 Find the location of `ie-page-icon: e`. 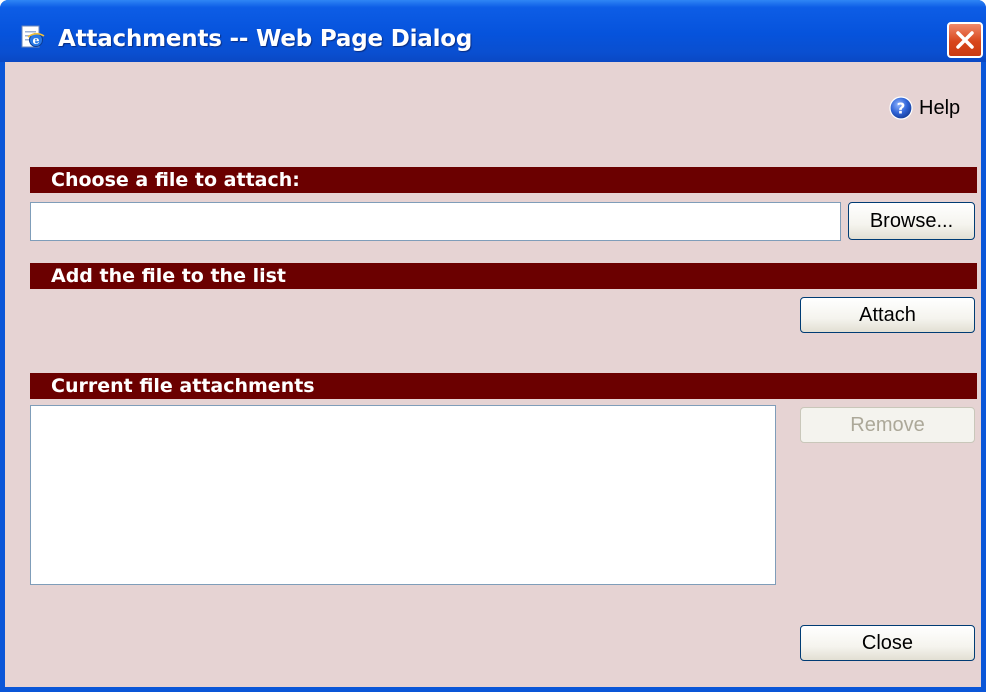

ie-page-icon: e is located at coordinates (33, 36).